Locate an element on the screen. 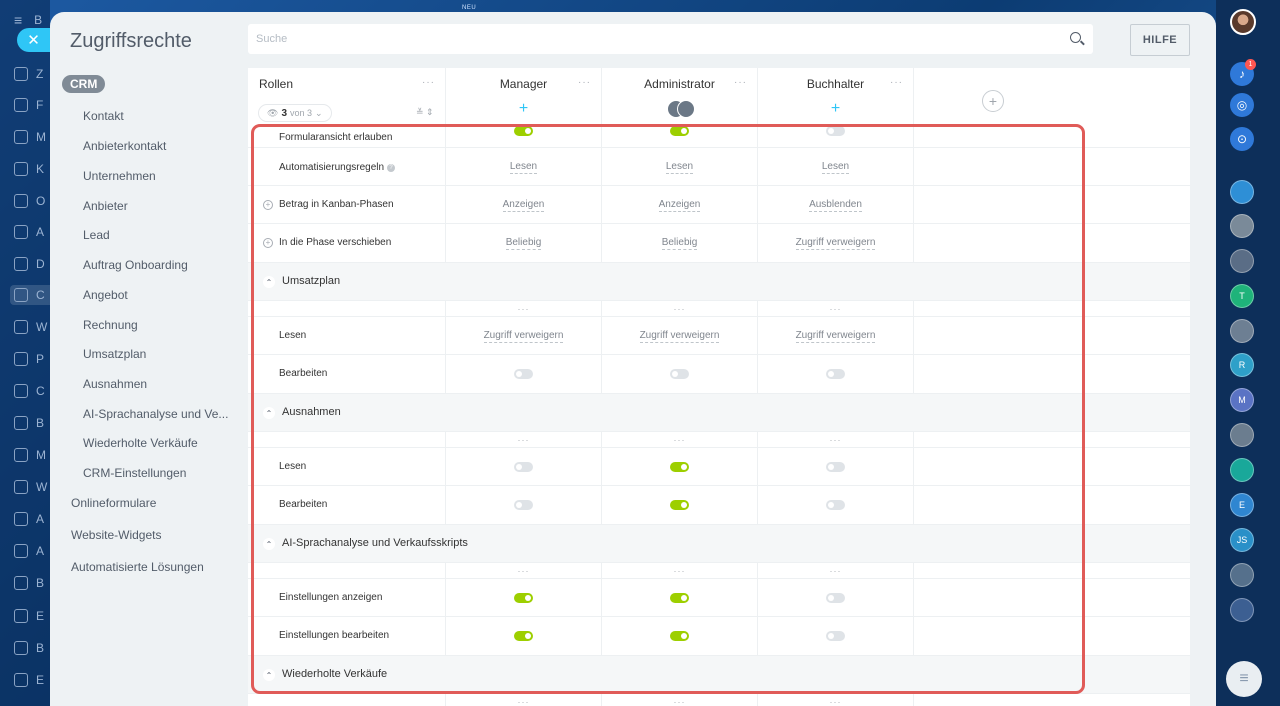 The image size is (1280, 706). sidebar-item-automatisierte-loesungen: Automatisierte Lösungen is located at coordinates (137, 567).